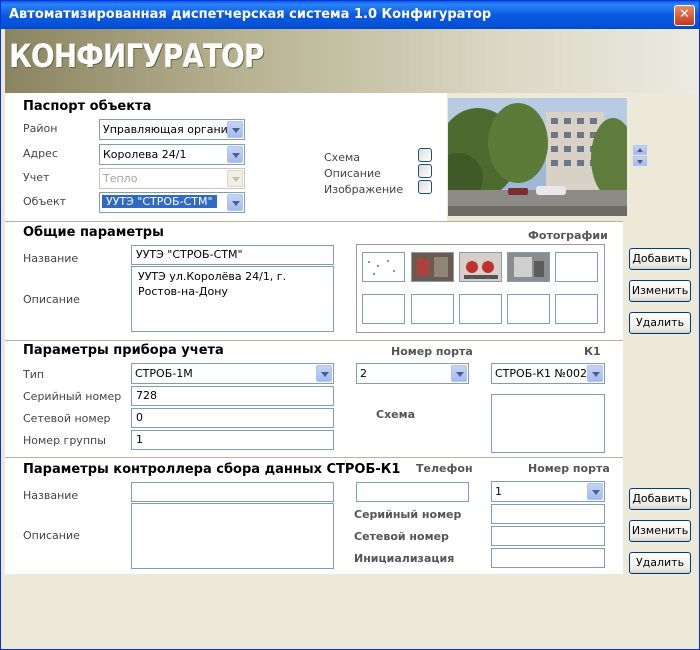  Describe the element at coordinates (120, 178) in the screenshot. I see `account-value: Тепло` at that location.